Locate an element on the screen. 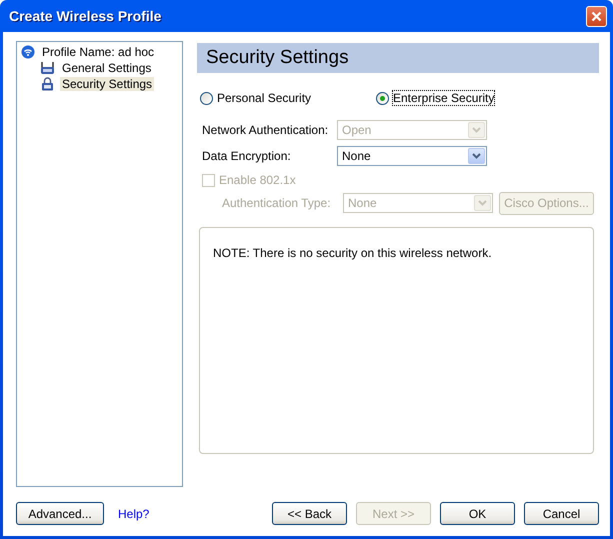 This screenshot has width=613, height=539. tree-item: Profile Name: ad hoc is located at coordinates (98, 52).